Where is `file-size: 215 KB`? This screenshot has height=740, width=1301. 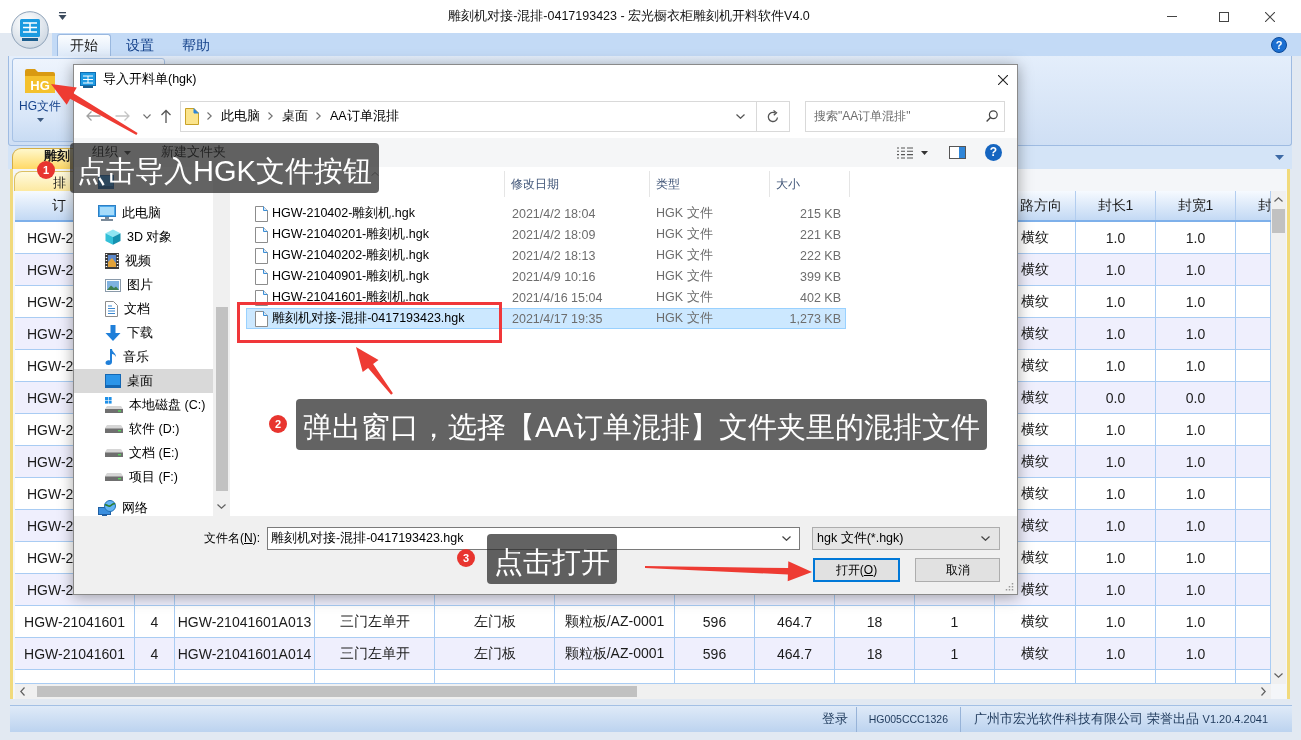 file-size: 215 KB is located at coordinates (820, 213).